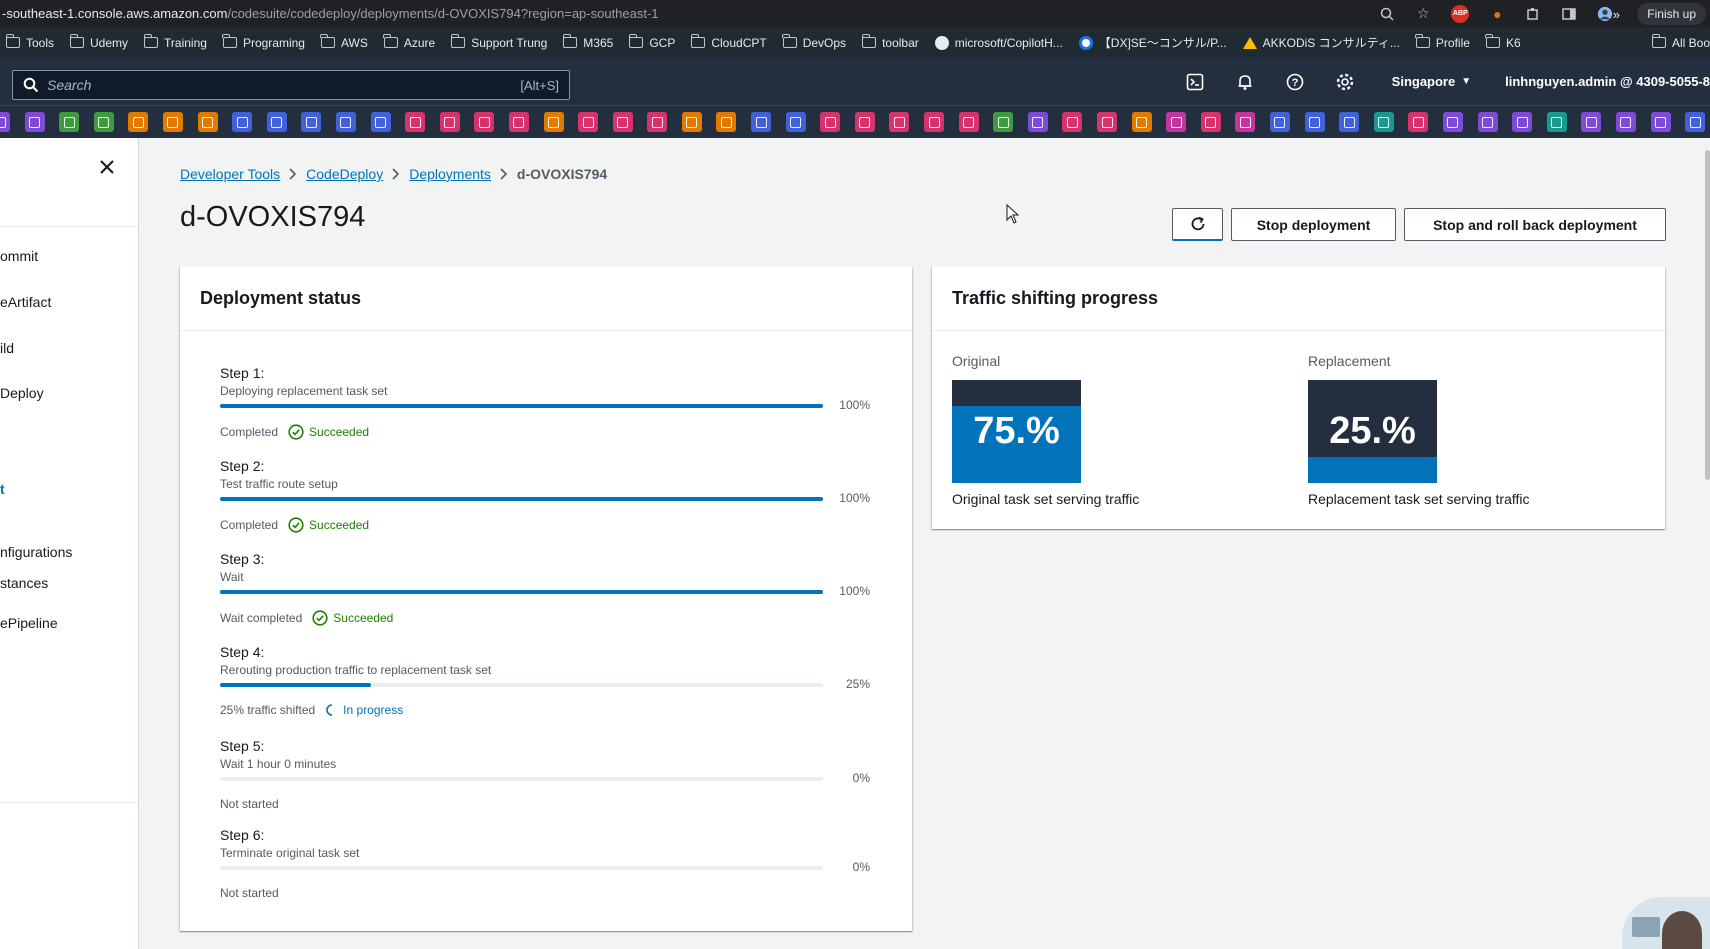 This screenshot has width=1710, height=949. Describe the element at coordinates (1245, 82) in the screenshot. I see `notifications-bell-icon` at that location.